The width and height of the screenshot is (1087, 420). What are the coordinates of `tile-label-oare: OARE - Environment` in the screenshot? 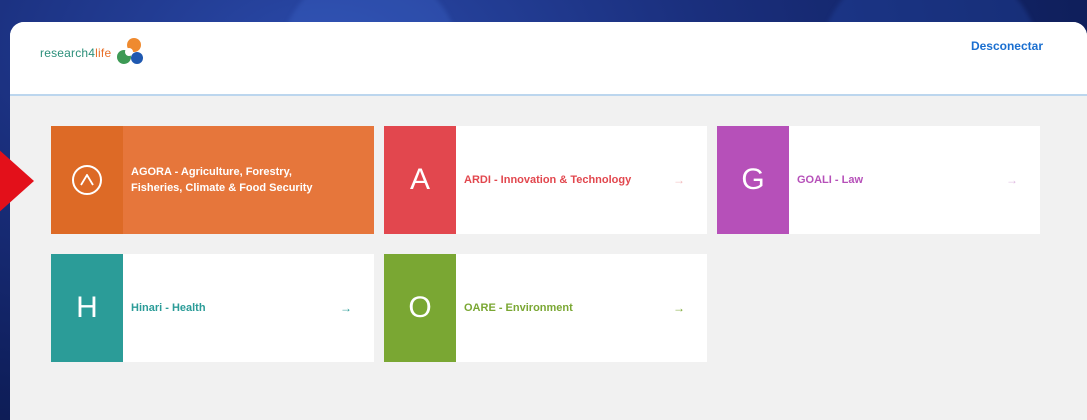 It's located at (518, 308).